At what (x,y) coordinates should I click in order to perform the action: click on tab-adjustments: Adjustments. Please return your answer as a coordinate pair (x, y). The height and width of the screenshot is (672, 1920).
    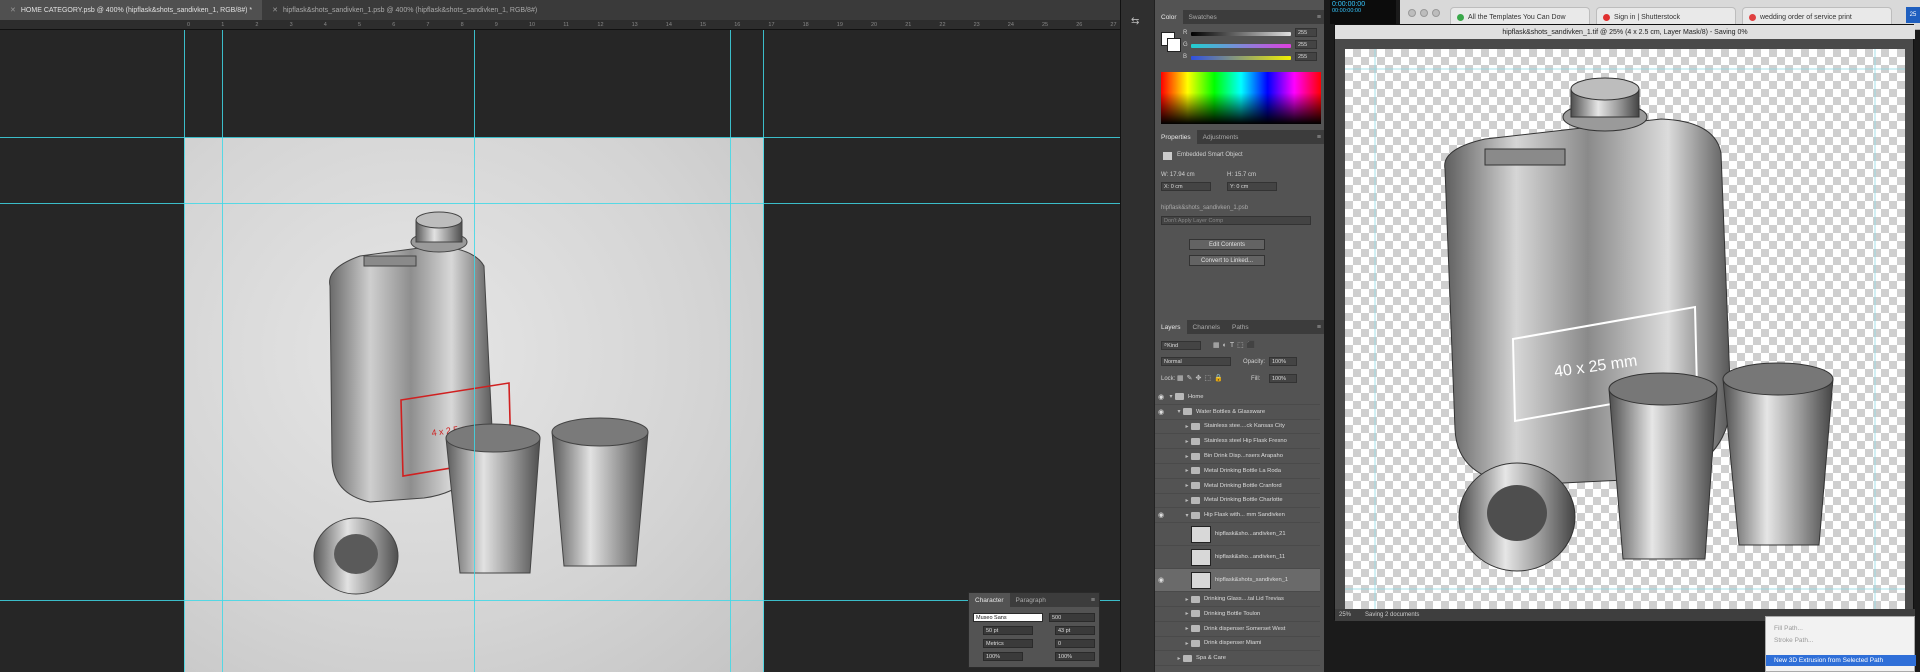
    Looking at the image, I should click on (1221, 137).